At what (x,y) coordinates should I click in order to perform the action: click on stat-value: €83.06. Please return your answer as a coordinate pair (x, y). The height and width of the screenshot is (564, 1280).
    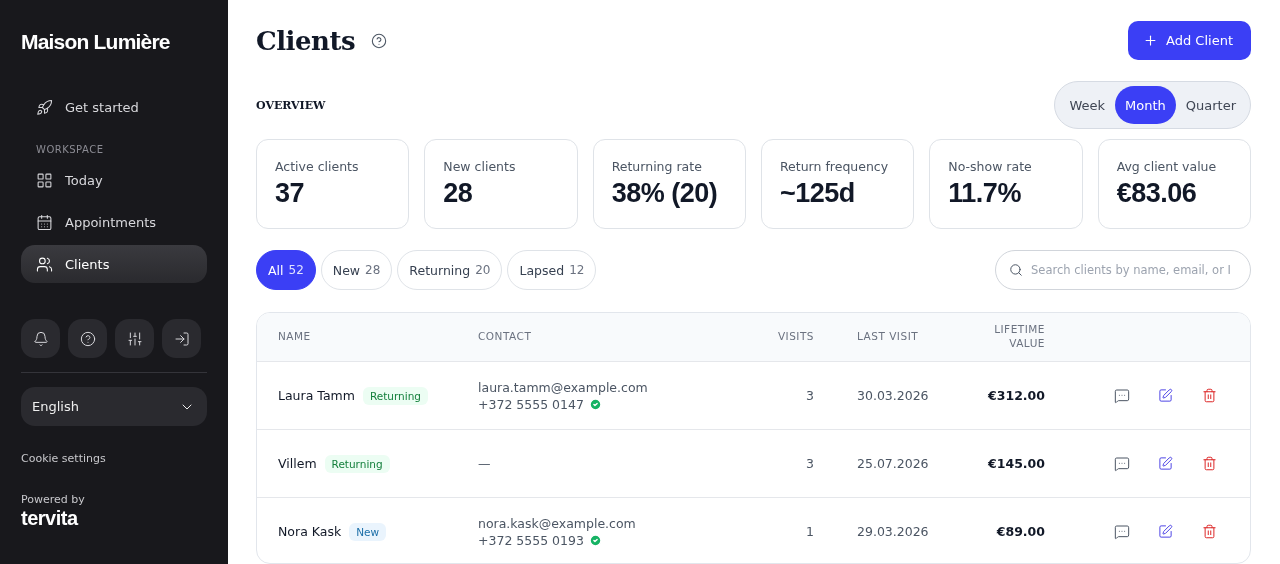
    Looking at the image, I should click on (1157, 193).